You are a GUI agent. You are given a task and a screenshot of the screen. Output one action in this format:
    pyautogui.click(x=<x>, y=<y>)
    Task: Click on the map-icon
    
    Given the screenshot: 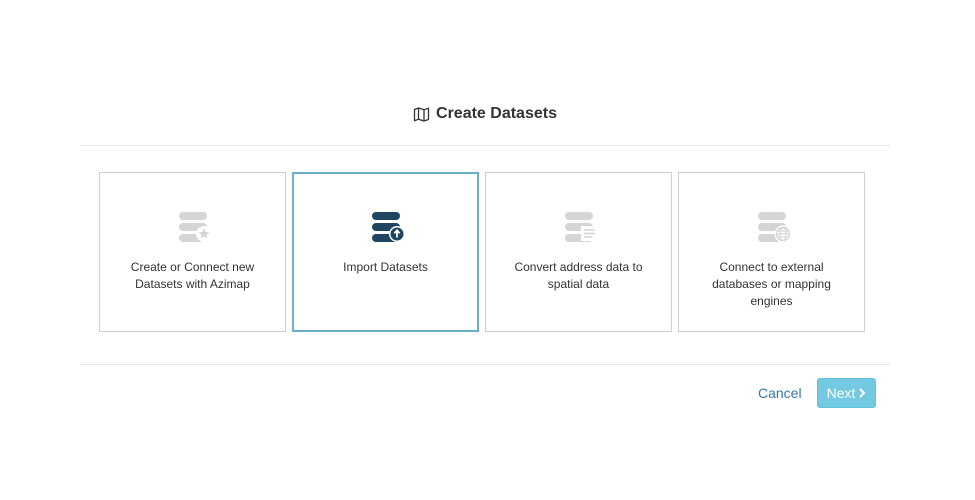 What is the action you would take?
    pyautogui.click(x=421, y=114)
    